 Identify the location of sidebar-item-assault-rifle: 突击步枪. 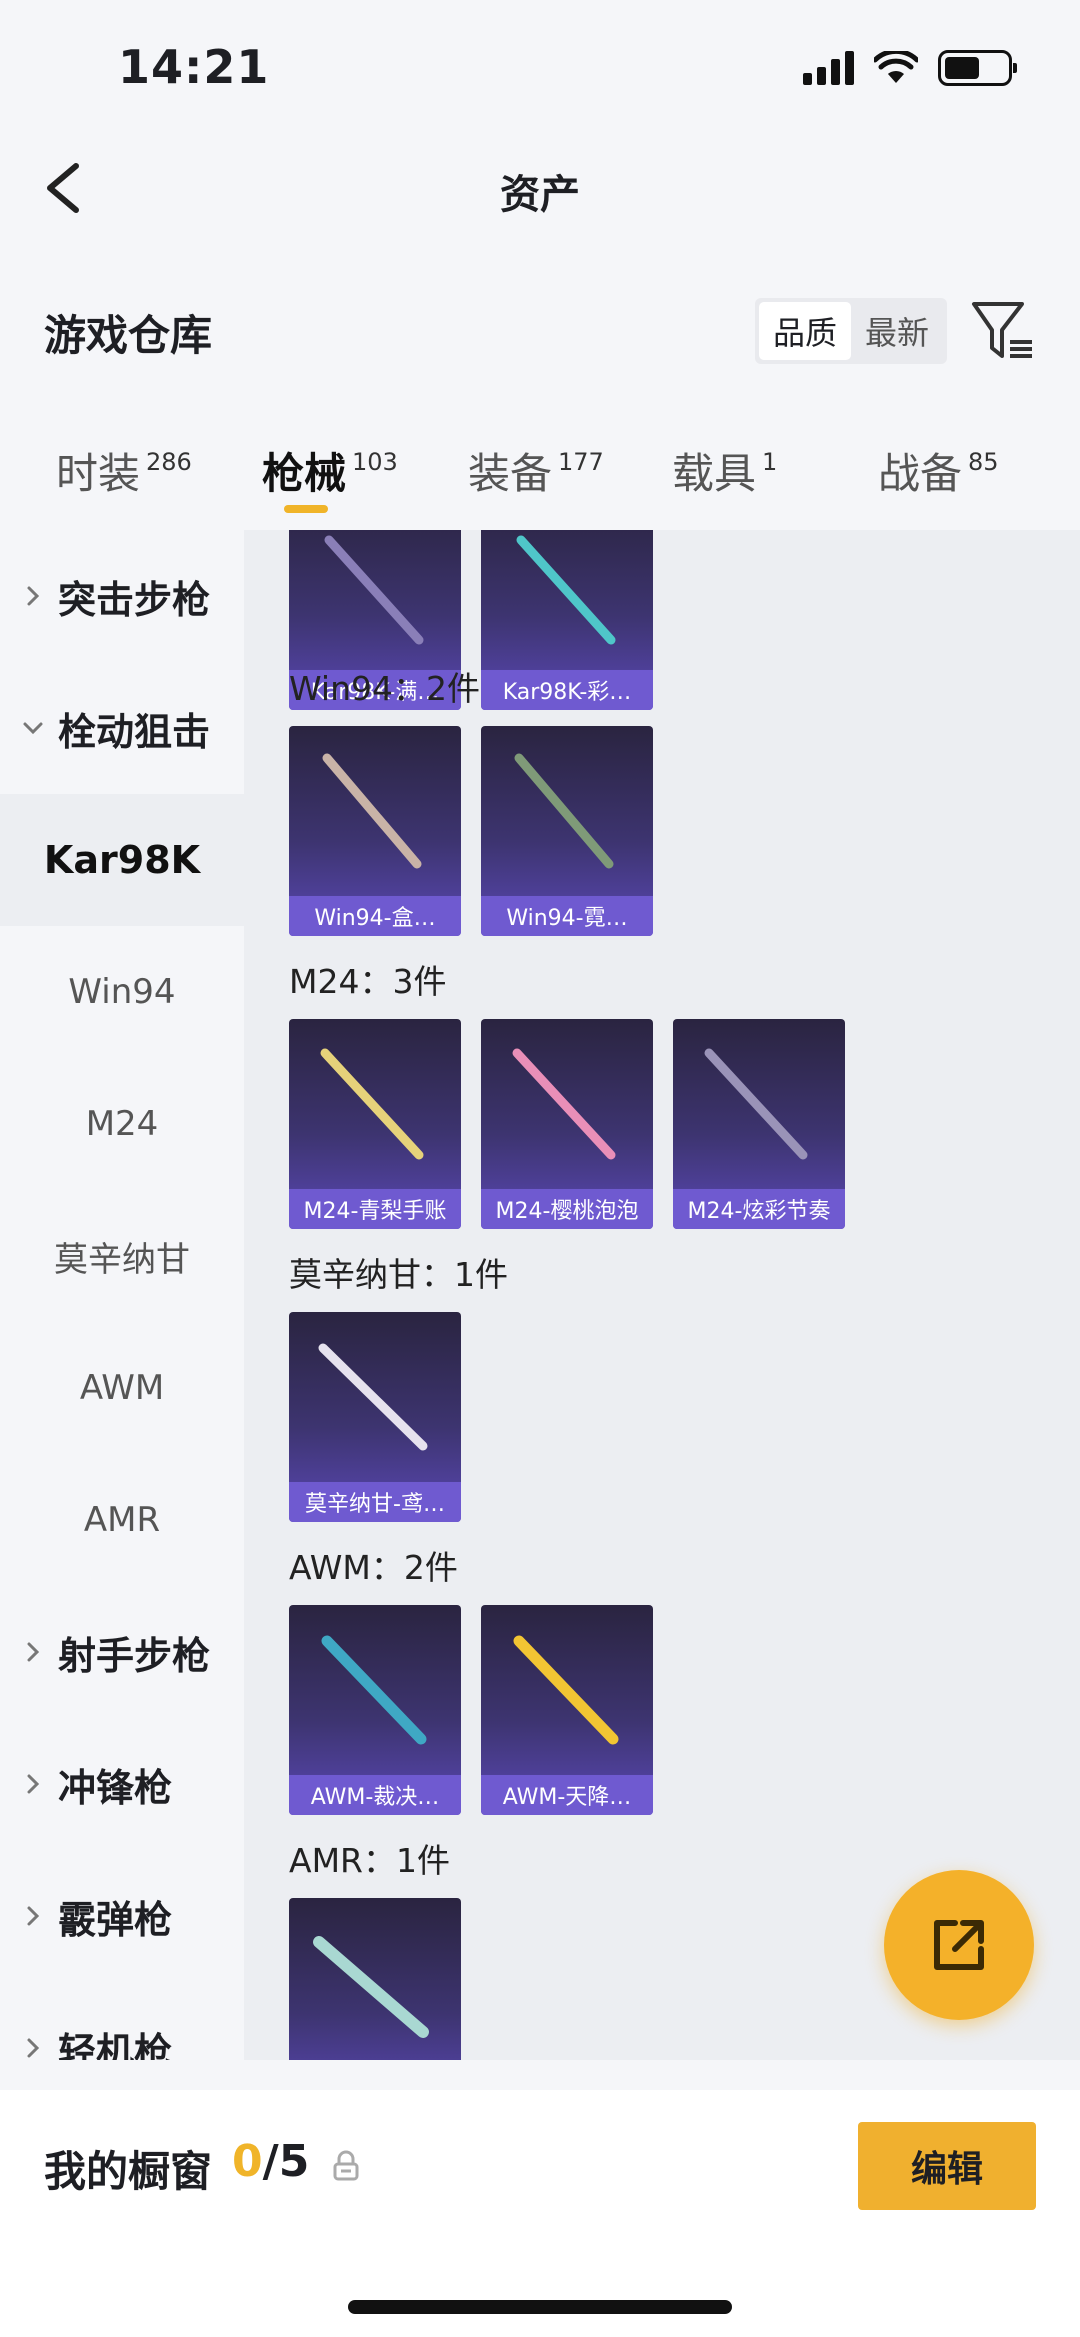
(122, 596).